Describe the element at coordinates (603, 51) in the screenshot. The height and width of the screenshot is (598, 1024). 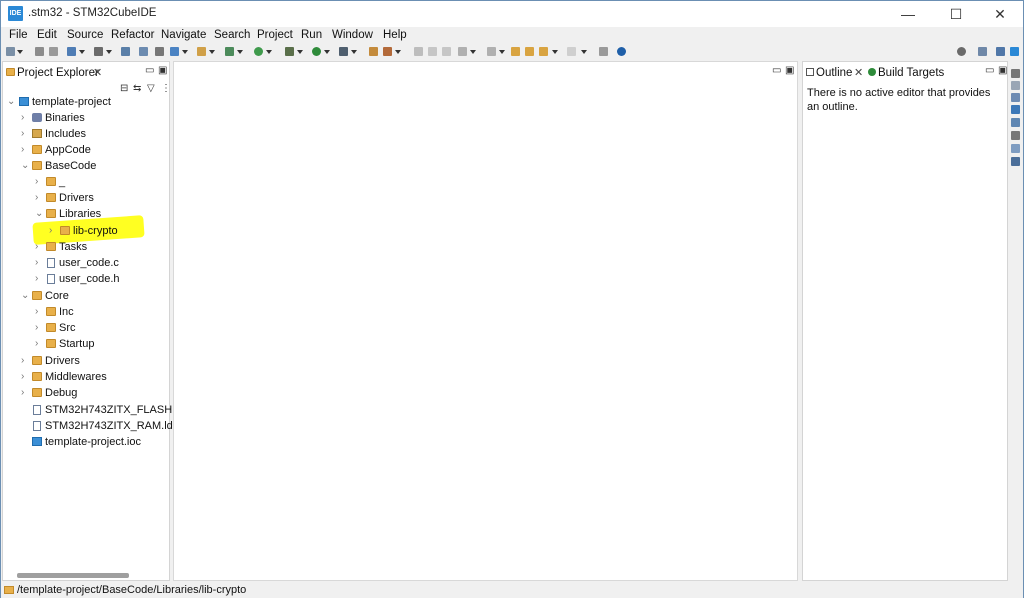
I see `pin-editor-icon` at that location.